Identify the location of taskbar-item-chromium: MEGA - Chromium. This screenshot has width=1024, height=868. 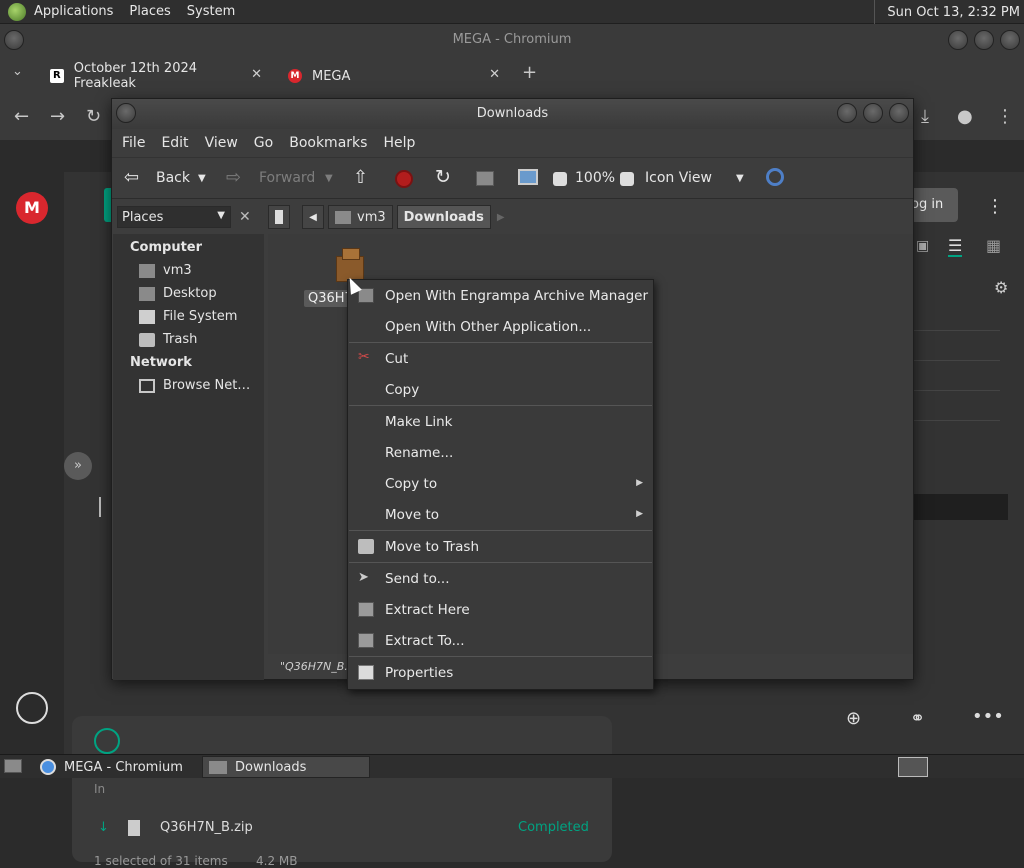
(117, 767).